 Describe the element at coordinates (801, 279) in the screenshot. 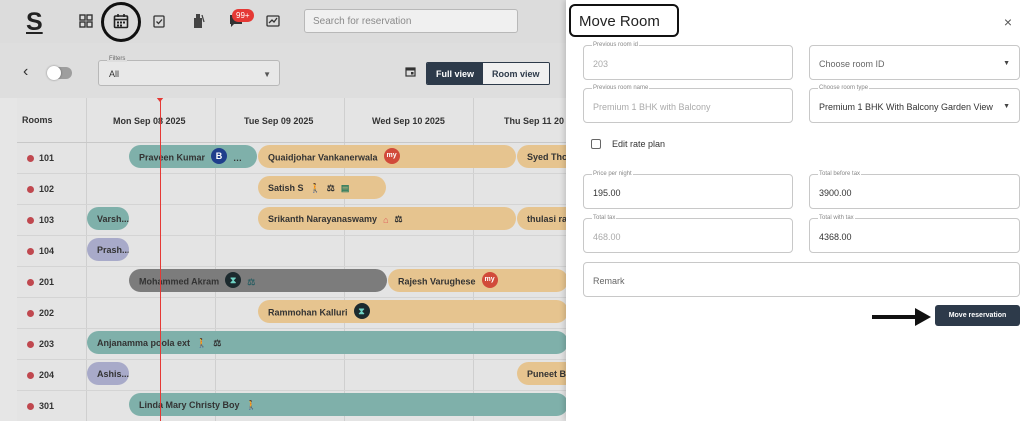

I see `remark-input: Remark` at that location.